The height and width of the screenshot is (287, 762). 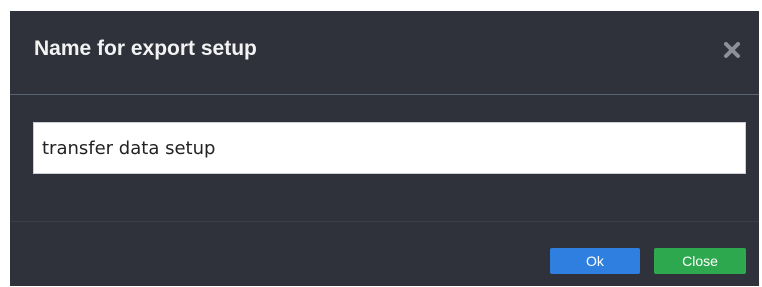 What do you see at coordinates (700, 261) in the screenshot?
I see `close-button: Close` at bounding box center [700, 261].